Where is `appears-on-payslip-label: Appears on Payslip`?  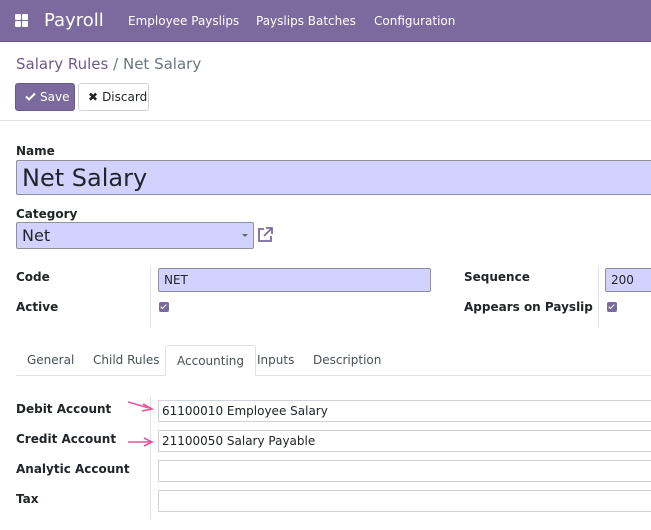
appears-on-payslip-label: Appears on Payslip is located at coordinates (528, 307).